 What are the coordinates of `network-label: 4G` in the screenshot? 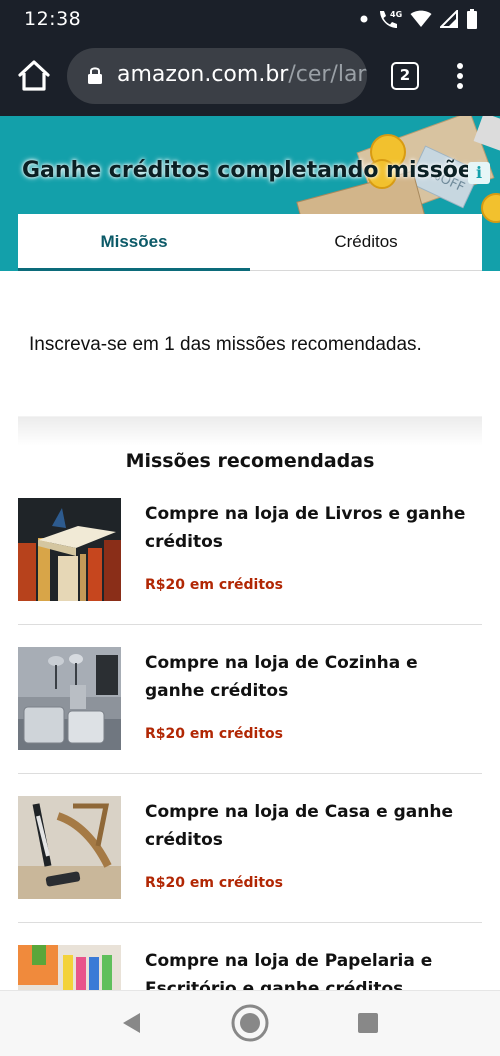 It's located at (396, 14).